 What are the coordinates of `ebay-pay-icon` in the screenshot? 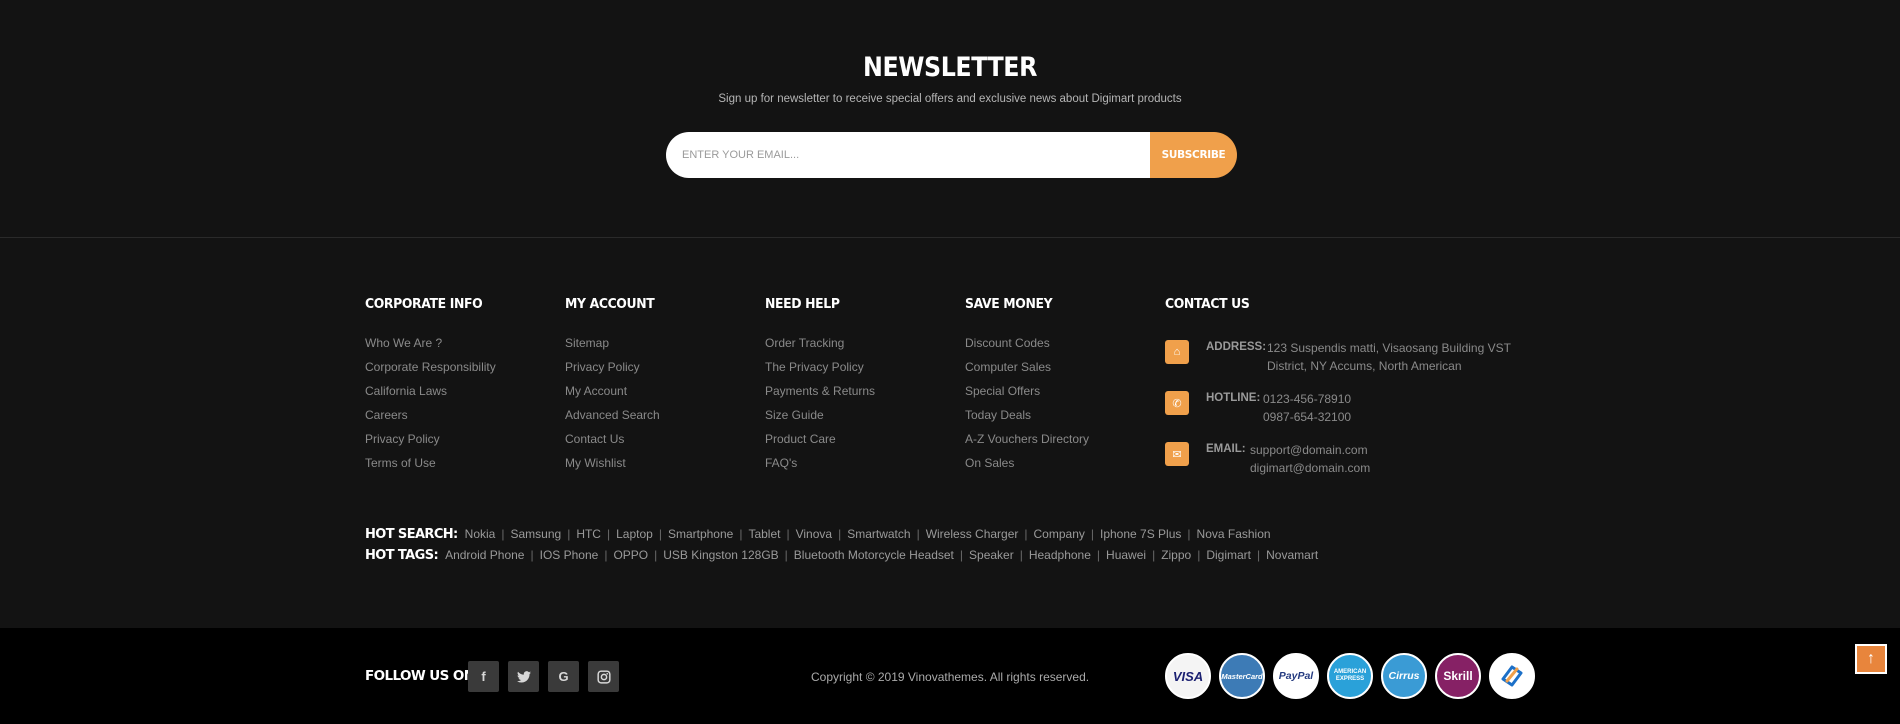 It's located at (1512, 676).